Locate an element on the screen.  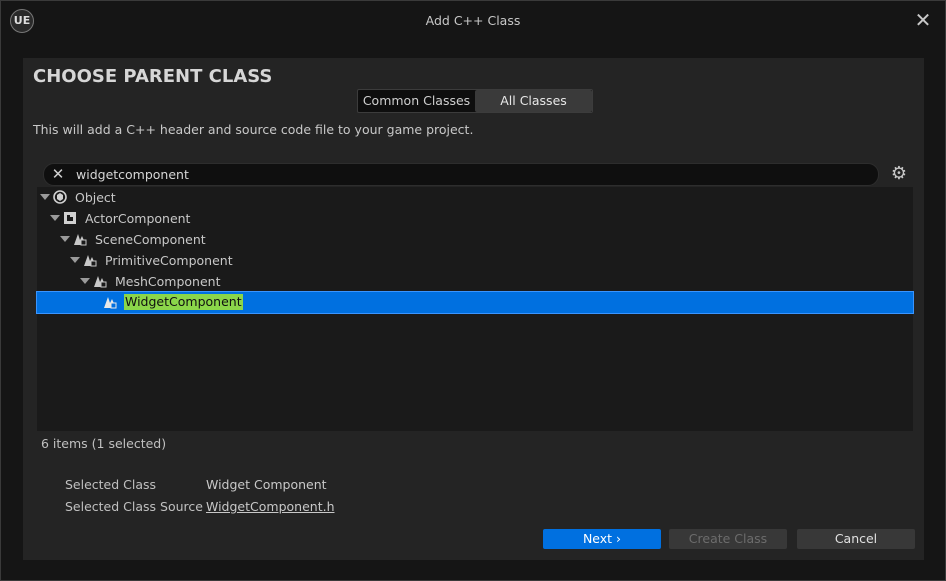
tree-row-actorcomponent: ActorComponent is located at coordinates (475, 218).